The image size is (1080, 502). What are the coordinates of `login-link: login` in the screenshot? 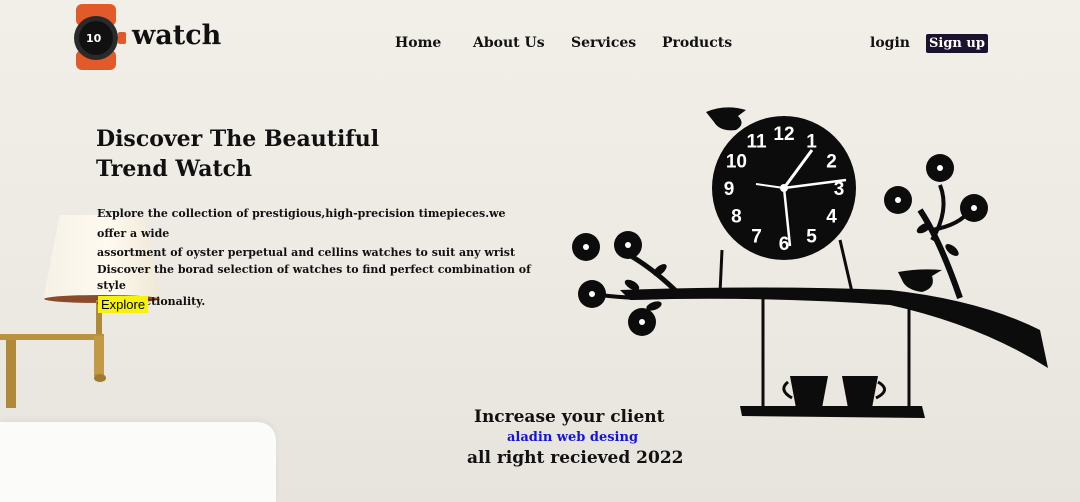 It's located at (890, 43).